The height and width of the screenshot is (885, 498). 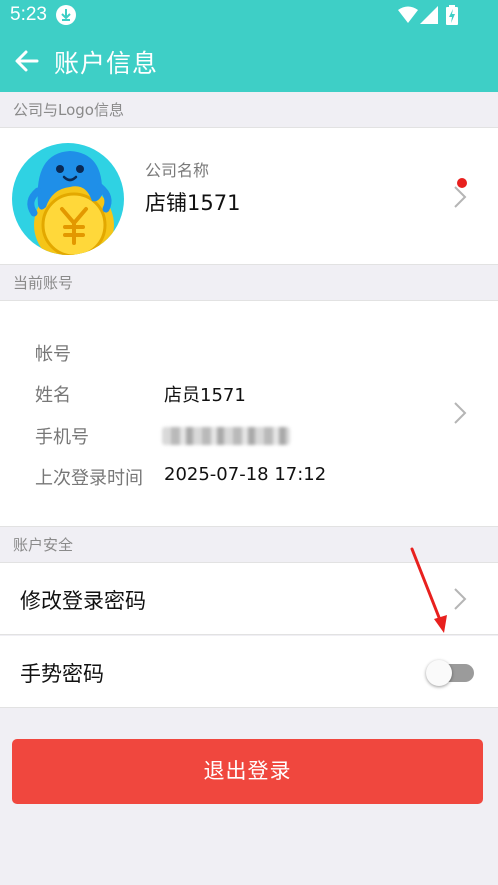 What do you see at coordinates (193, 203) in the screenshot?
I see `company-name-value: 店铺1571` at bounding box center [193, 203].